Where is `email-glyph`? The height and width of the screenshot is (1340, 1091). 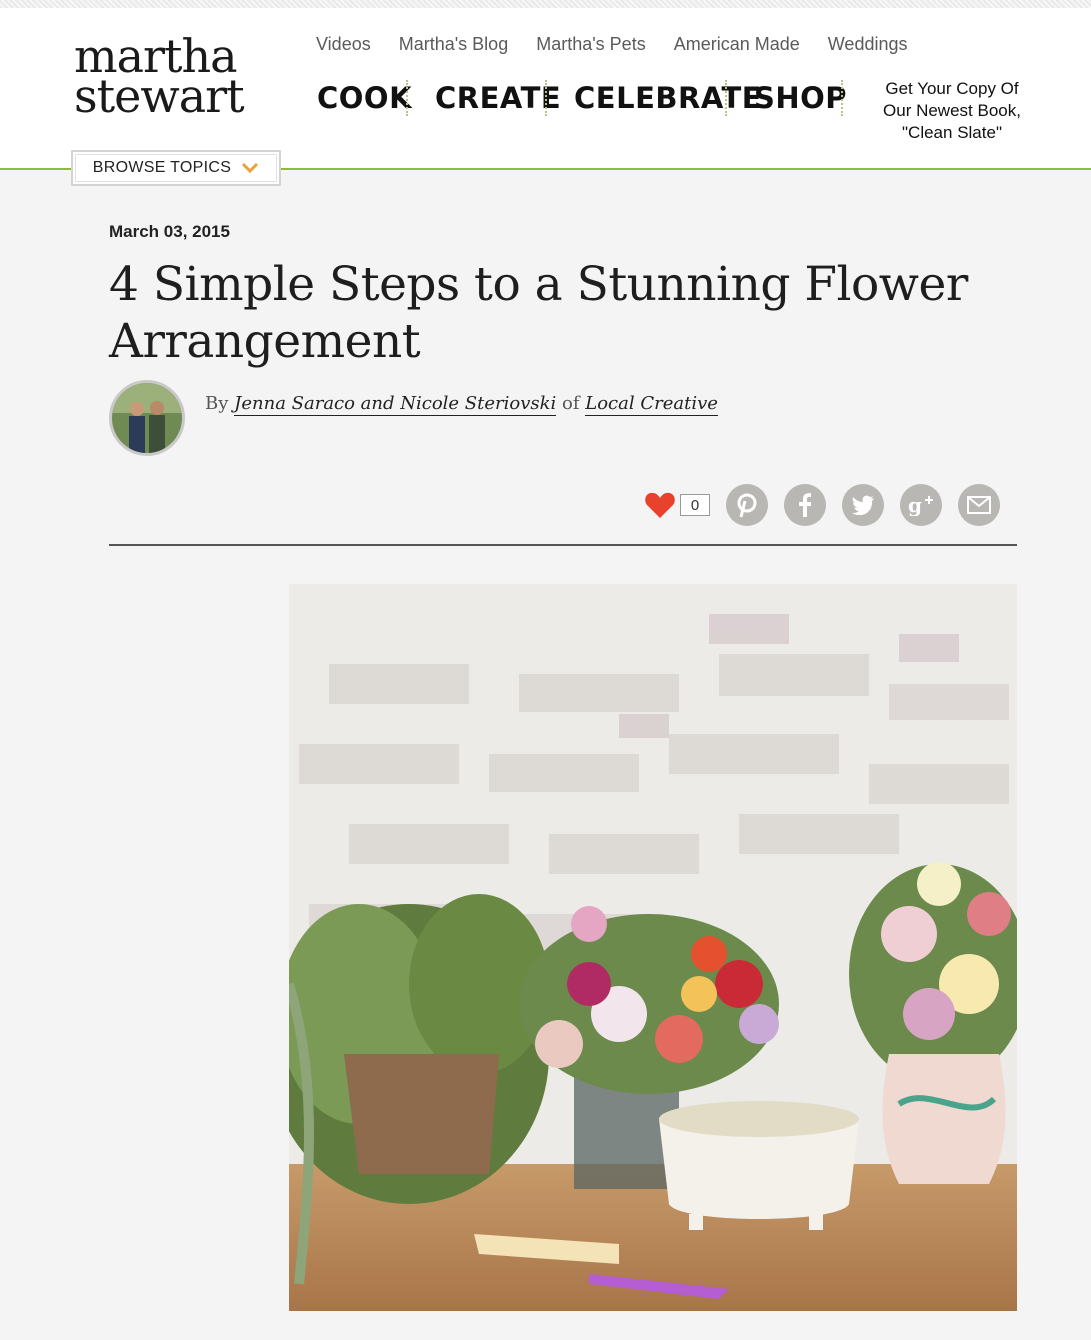
email-glyph is located at coordinates (979, 505).